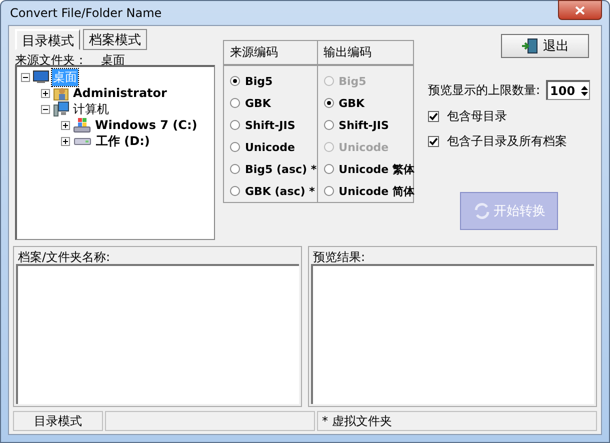 This screenshot has width=610, height=443. What do you see at coordinates (61, 109) in the screenshot?
I see `computer-icon` at bounding box center [61, 109].